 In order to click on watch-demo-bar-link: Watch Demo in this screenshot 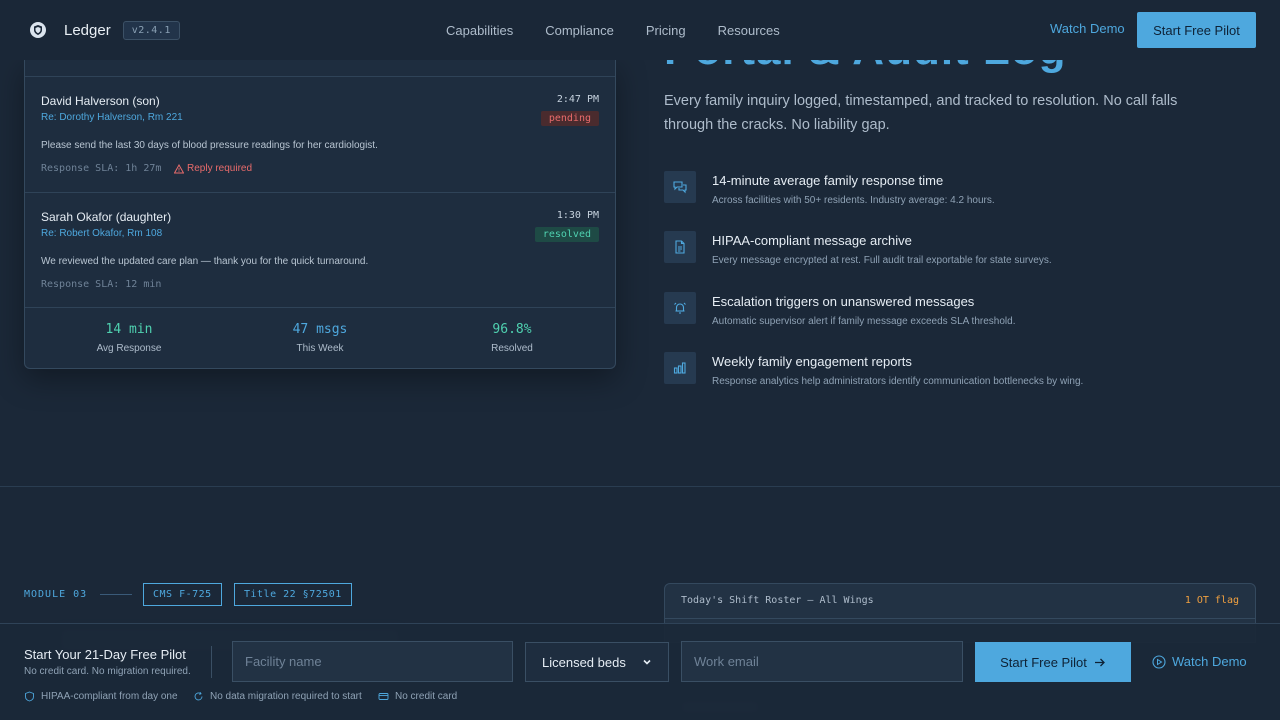, I will do `click(1199, 661)`.